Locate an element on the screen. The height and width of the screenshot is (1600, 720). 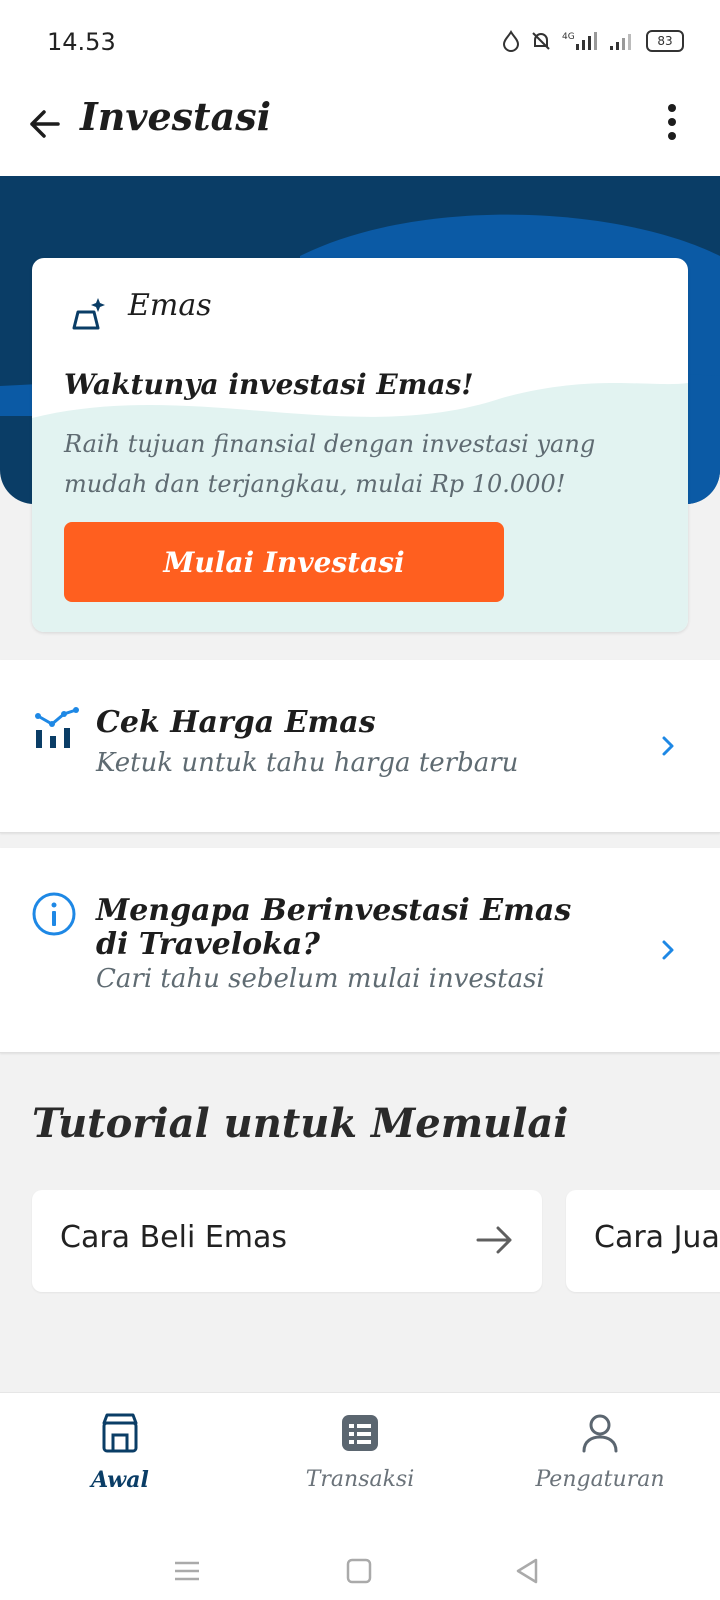
menu-icon is located at coordinates (187, 1571).